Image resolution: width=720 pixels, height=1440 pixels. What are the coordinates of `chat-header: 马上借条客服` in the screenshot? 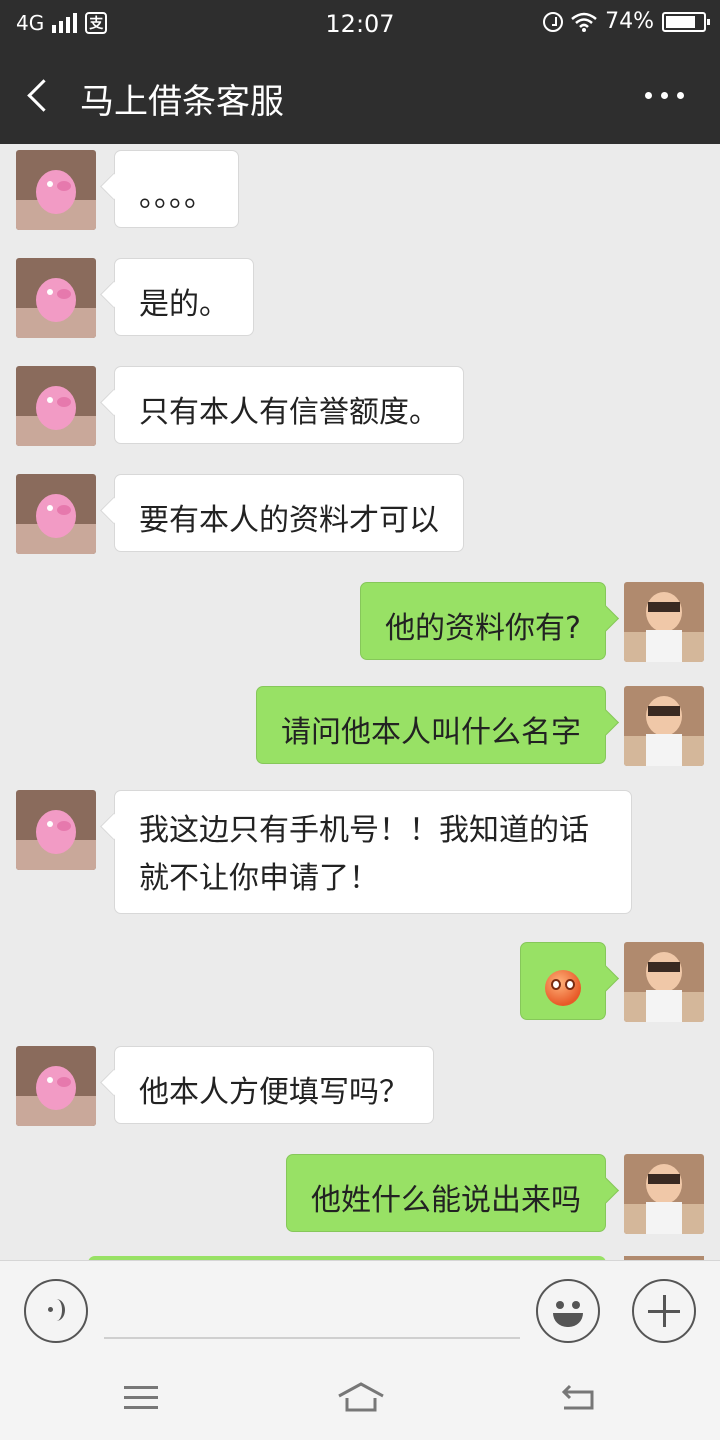 It's located at (360, 97).